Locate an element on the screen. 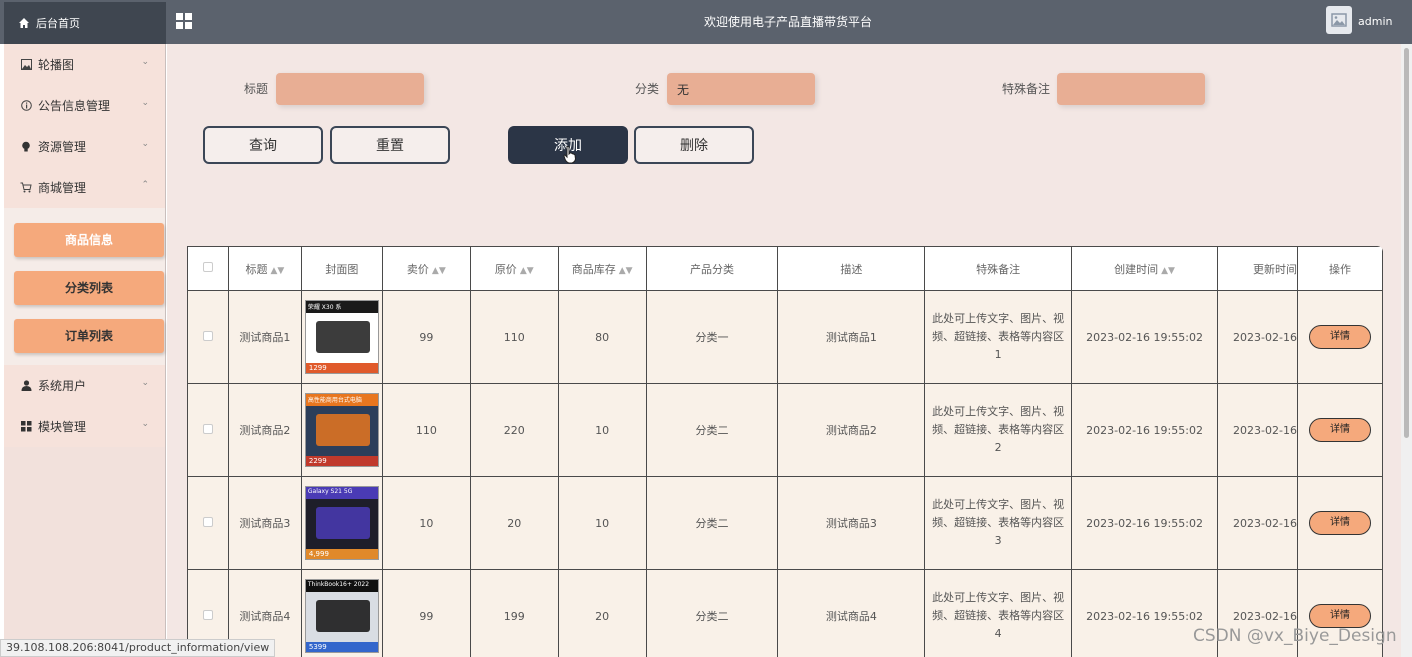 The width and height of the screenshot is (1412, 657). note-filter-input is located at coordinates (1131, 89).